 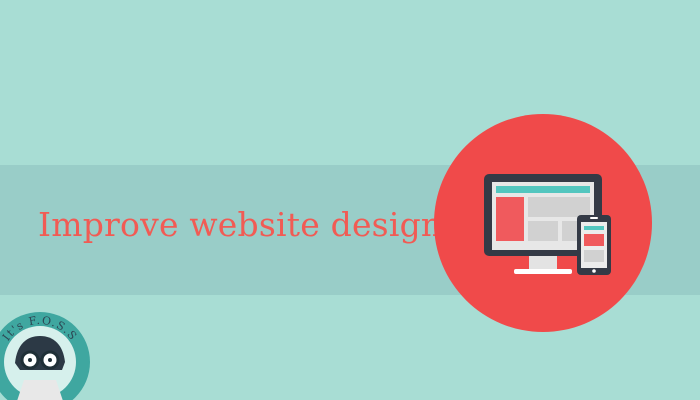 I want to click on its-foss-logo-icon: It's F.O.S.S, so click(x=45, y=356).